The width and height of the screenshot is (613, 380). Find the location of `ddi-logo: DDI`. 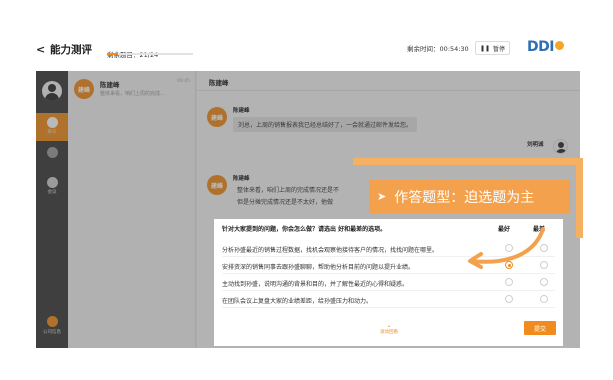

ddi-logo: DDI is located at coordinates (545, 47).